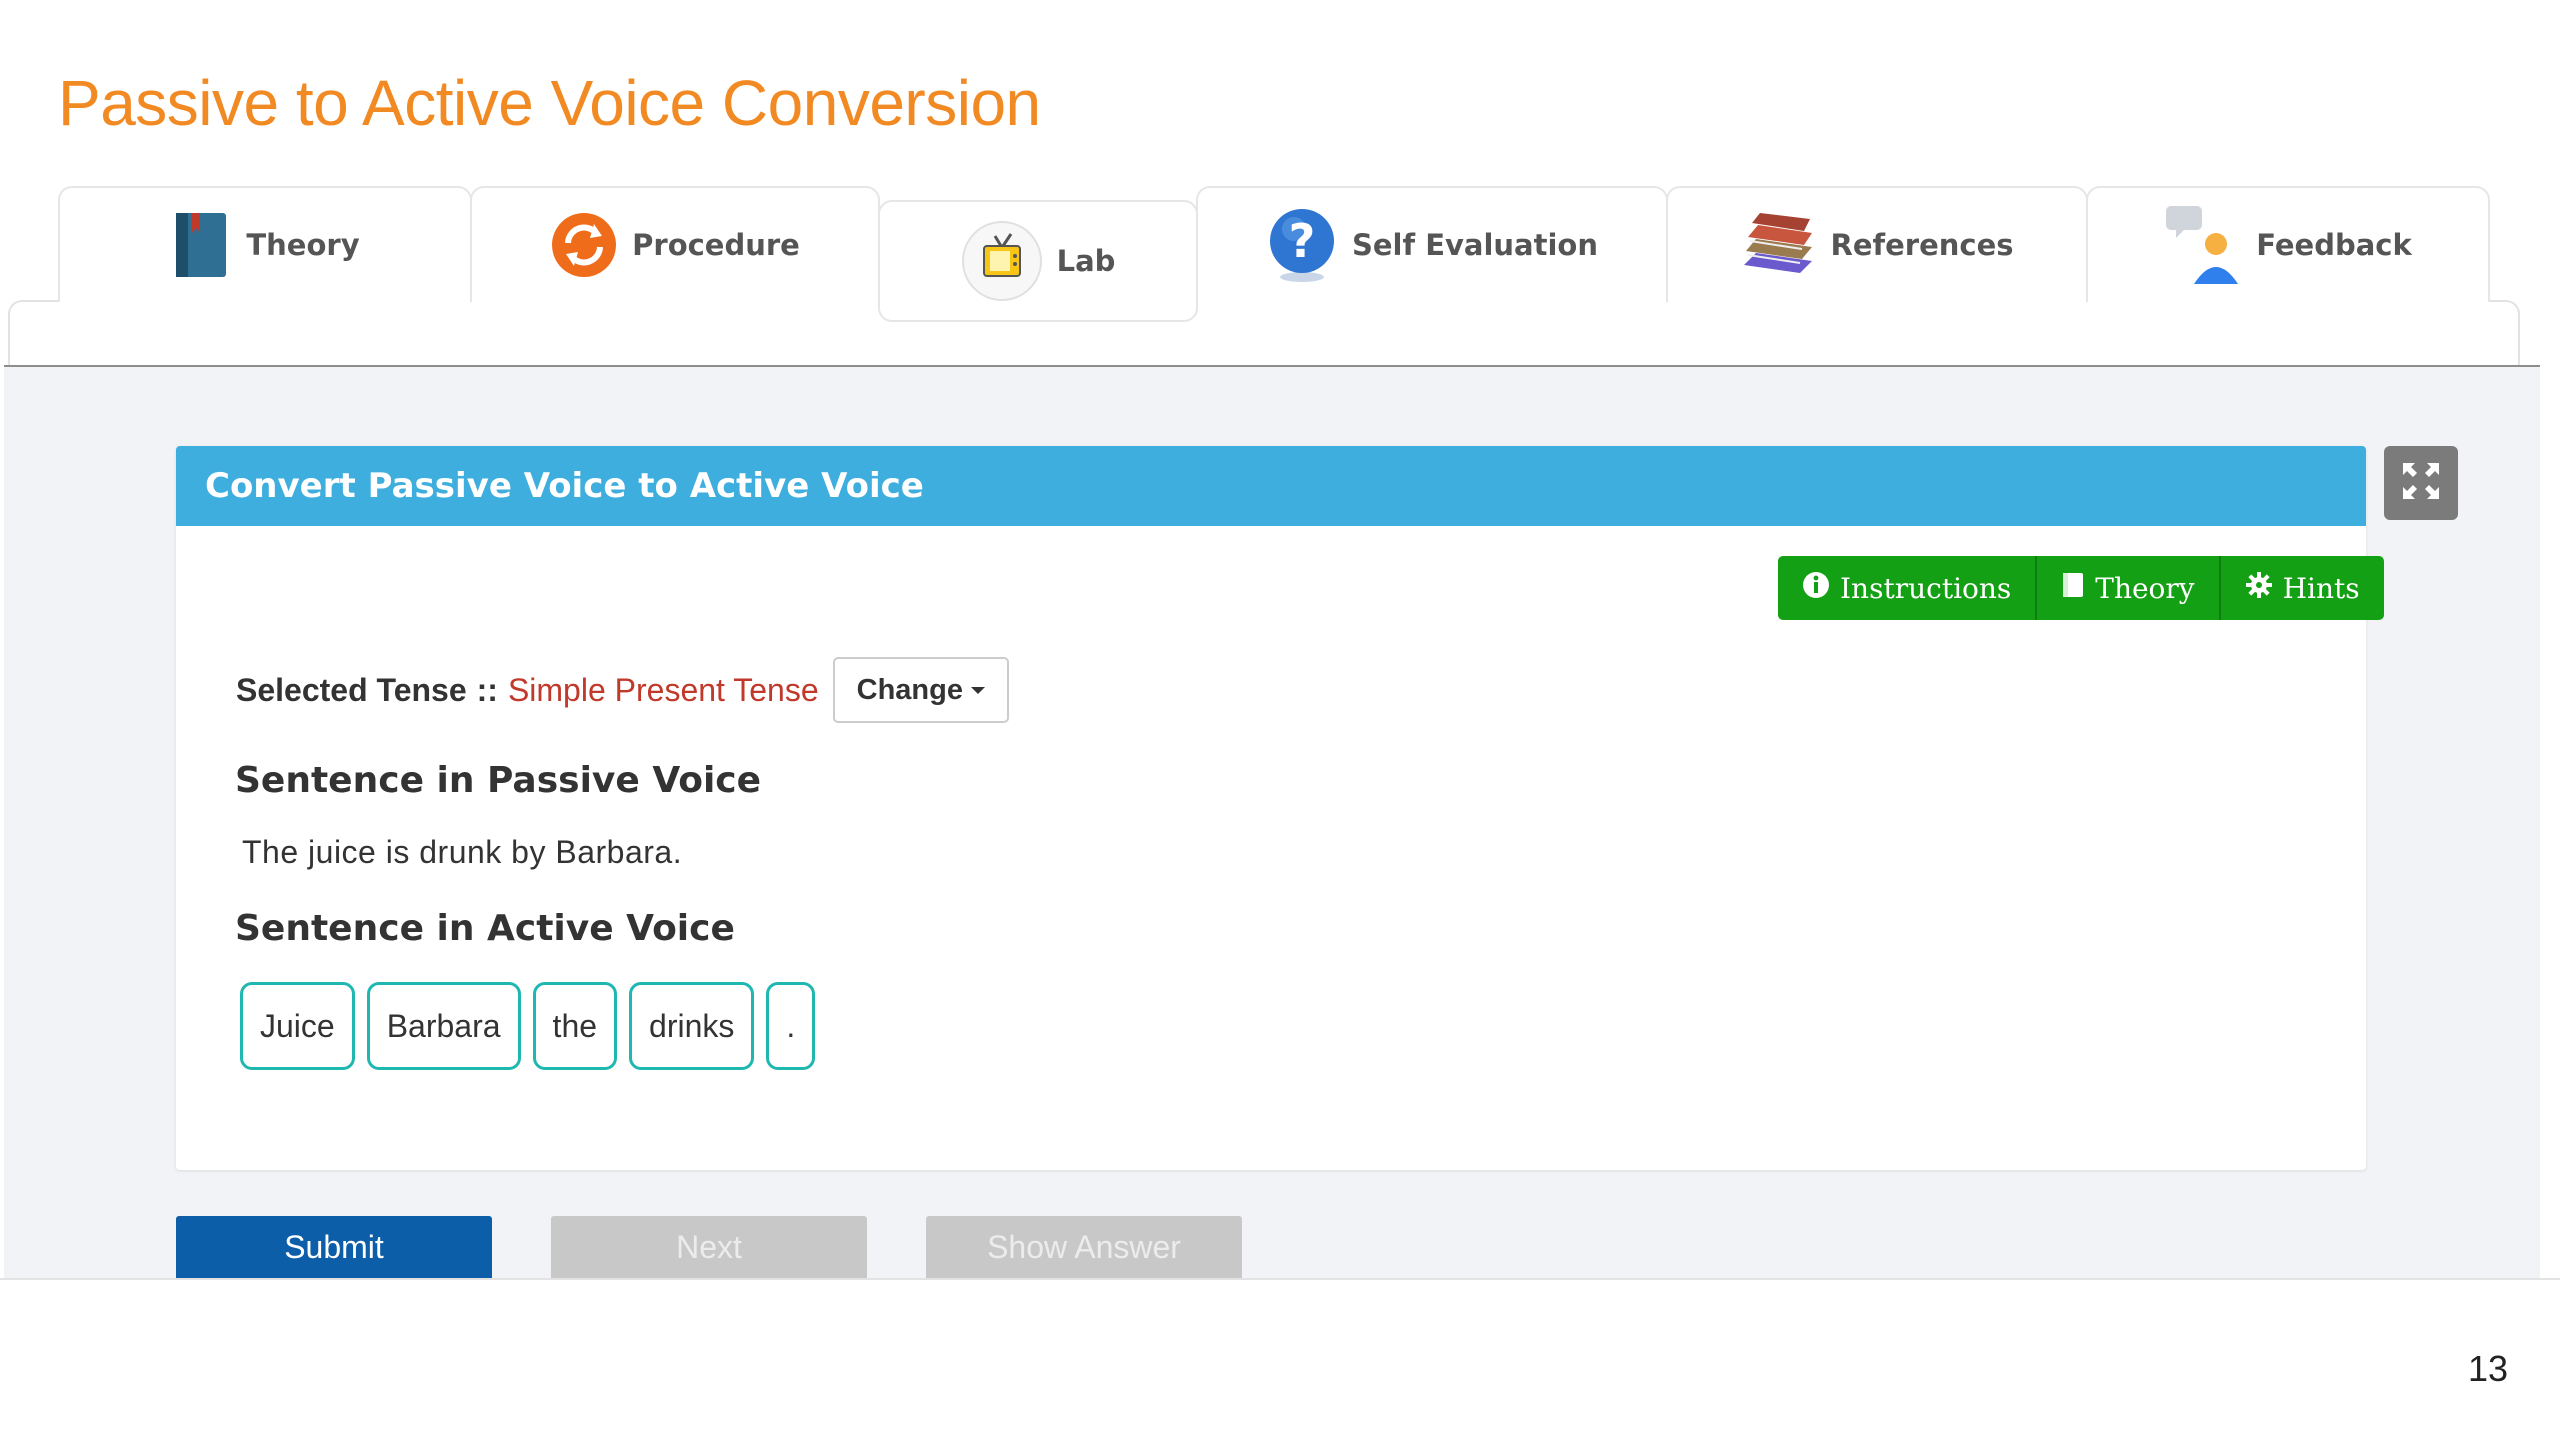 The width and height of the screenshot is (2560, 1440). Describe the element at coordinates (303, 245) in the screenshot. I see `tab-label: Theory` at that location.